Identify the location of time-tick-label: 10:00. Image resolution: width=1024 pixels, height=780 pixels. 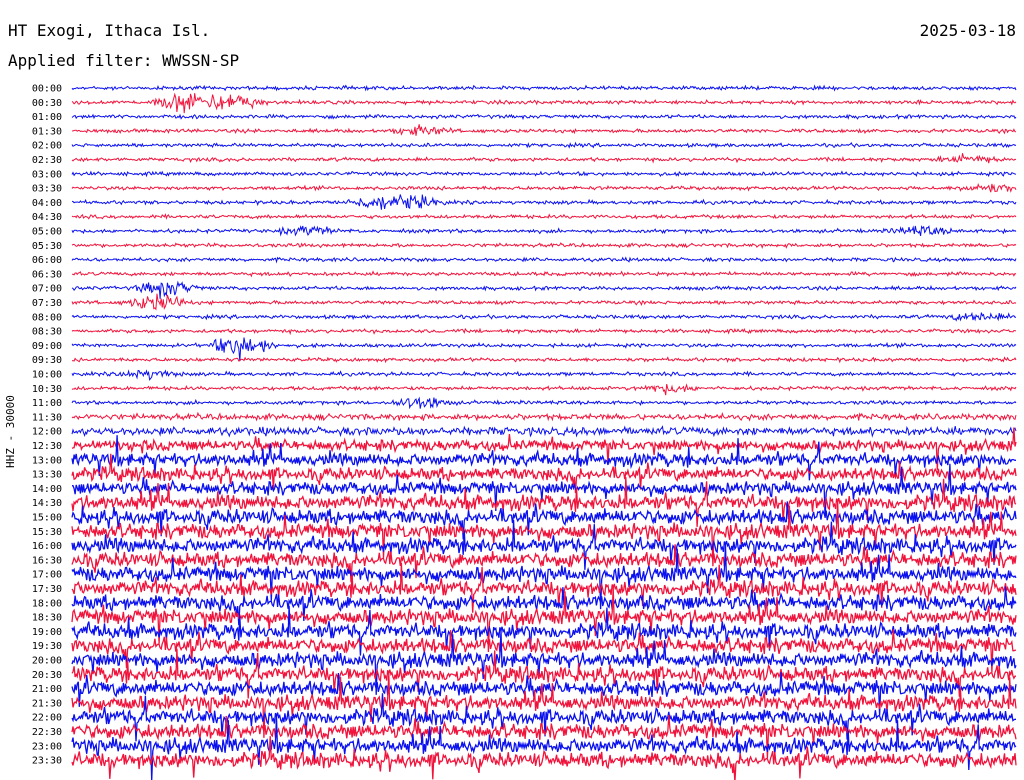
(47, 375).